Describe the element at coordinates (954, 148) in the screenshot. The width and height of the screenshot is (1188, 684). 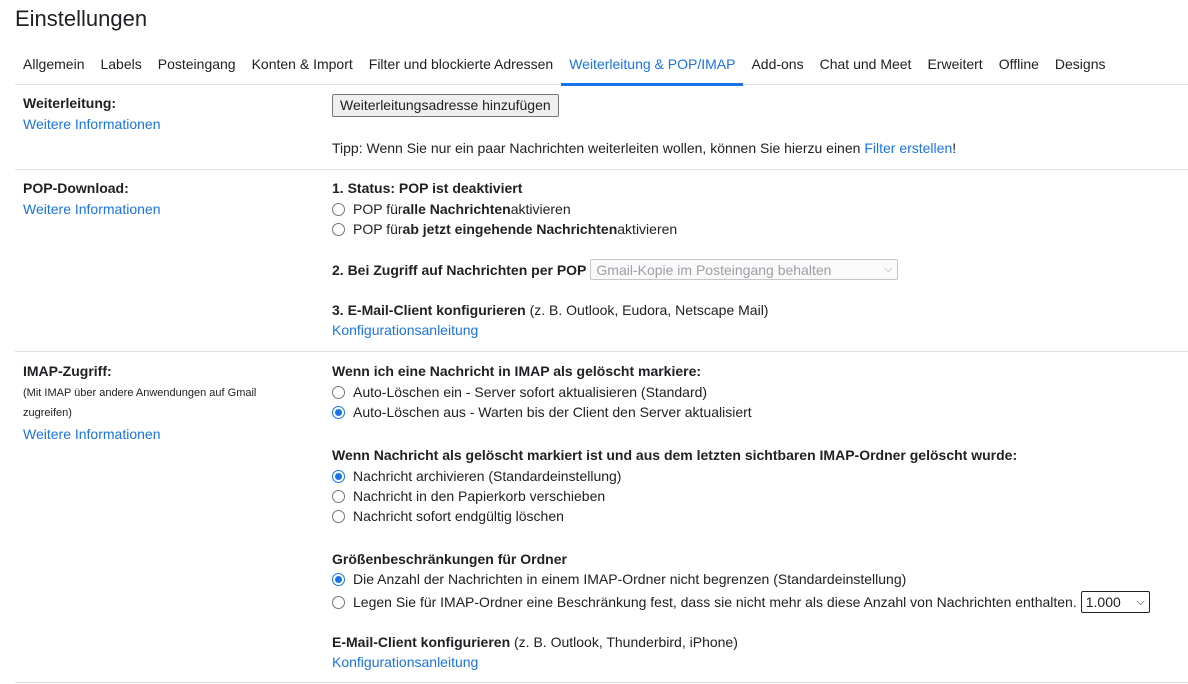
I see `forwarding-tip-suffix: !` at that location.